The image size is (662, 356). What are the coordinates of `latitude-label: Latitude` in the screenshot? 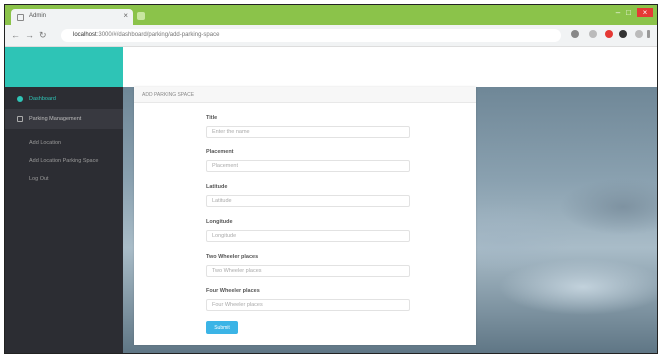 It's located at (217, 187).